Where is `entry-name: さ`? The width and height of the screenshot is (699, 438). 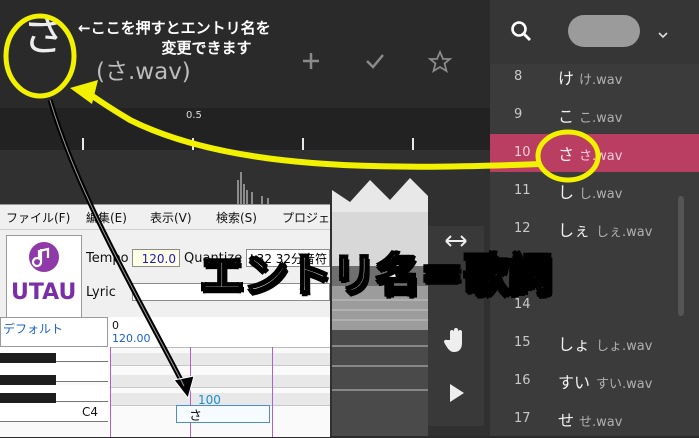 entry-name: さ is located at coordinates (566, 154).